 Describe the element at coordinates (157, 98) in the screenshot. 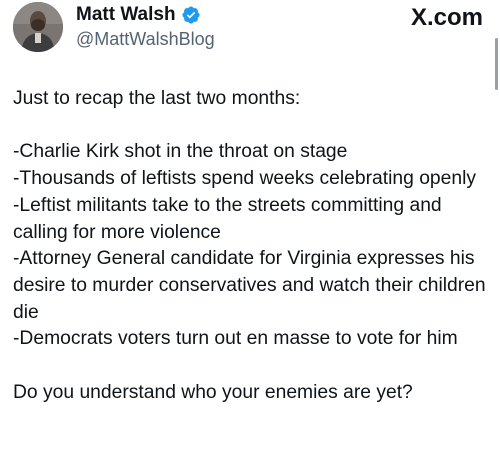

I see `tweet-intro: Just to recap the last two months:` at that location.